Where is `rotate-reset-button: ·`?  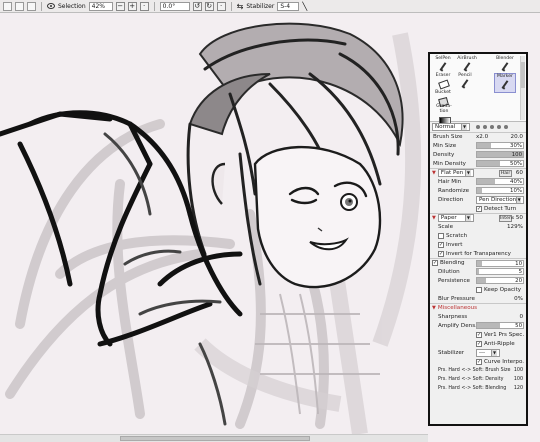
rotate-reset-button: · is located at coordinates (221, 6).